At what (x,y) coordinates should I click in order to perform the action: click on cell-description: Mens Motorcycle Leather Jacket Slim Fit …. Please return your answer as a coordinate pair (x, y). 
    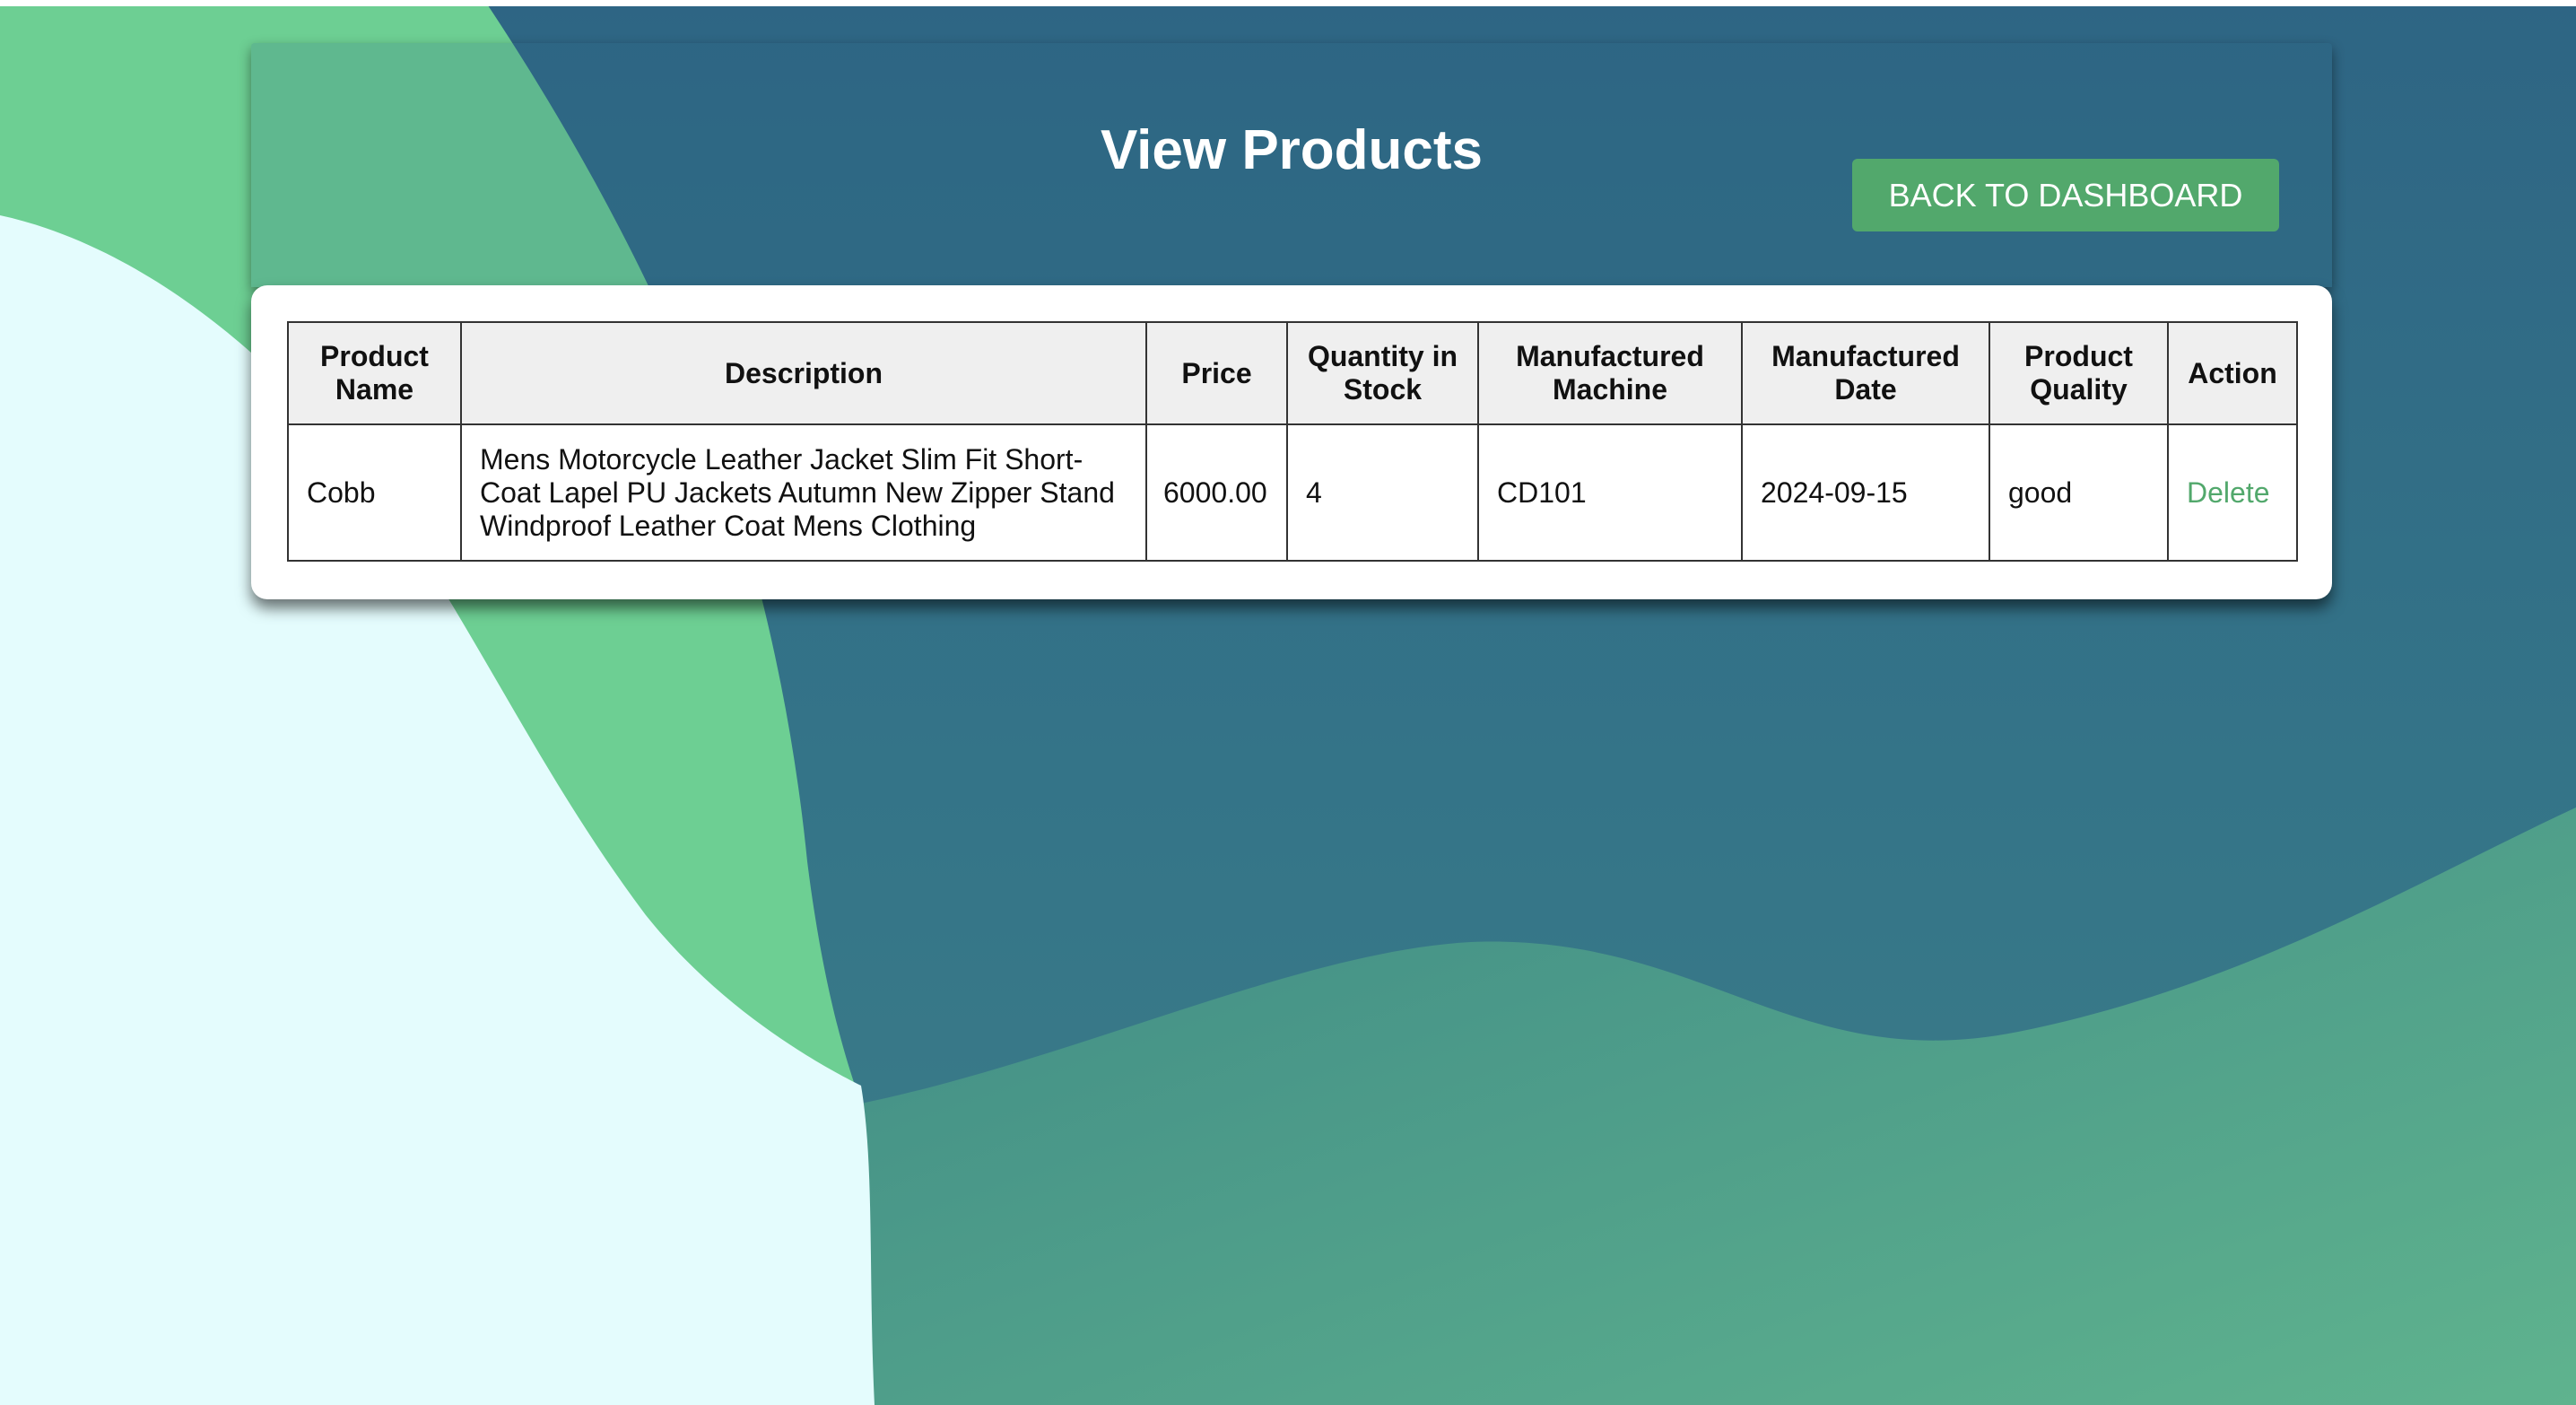
    Looking at the image, I should click on (803, 492).